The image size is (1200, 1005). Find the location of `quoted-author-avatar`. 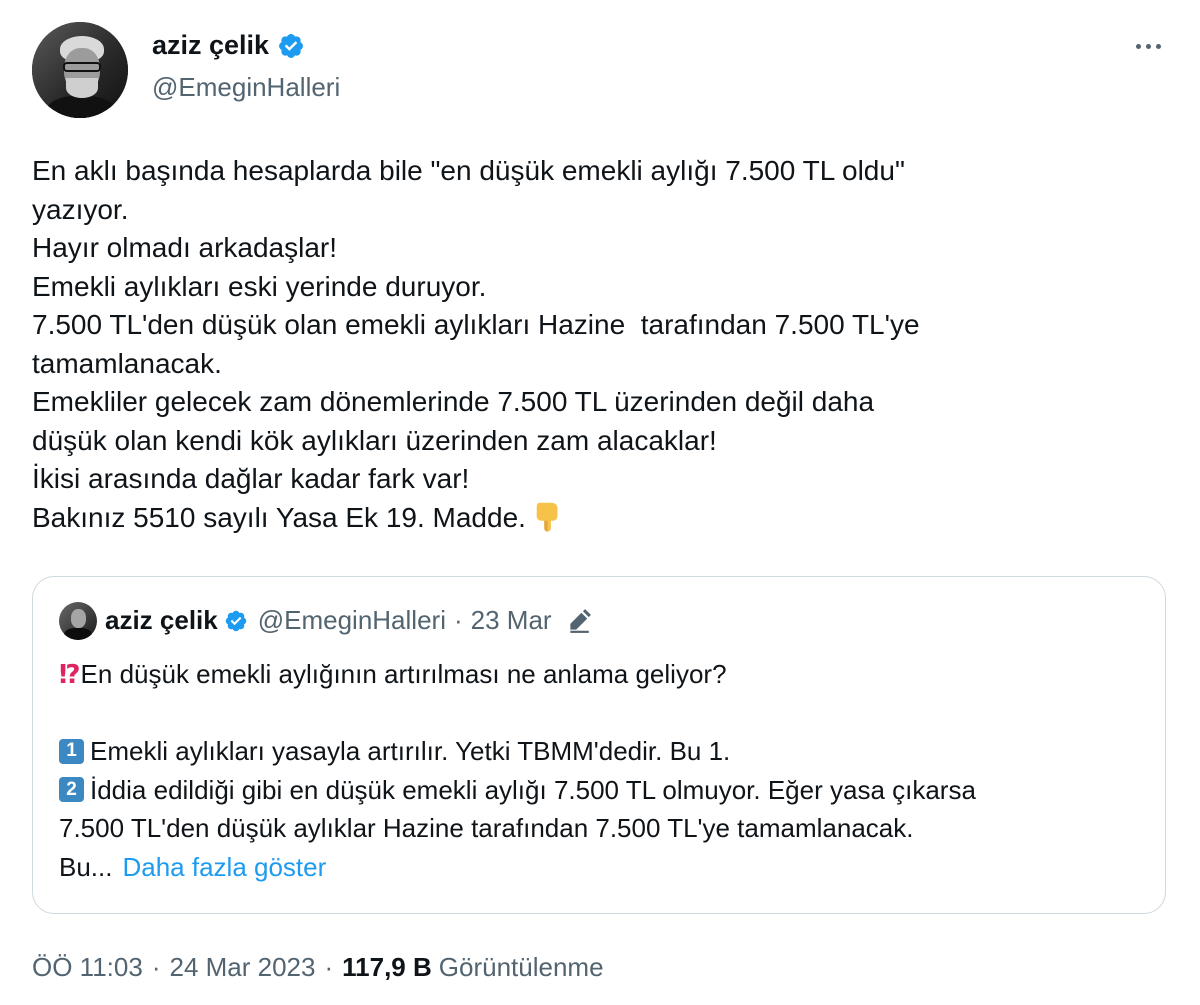

quoted-author-avatar is located at coordinates (78, 621).